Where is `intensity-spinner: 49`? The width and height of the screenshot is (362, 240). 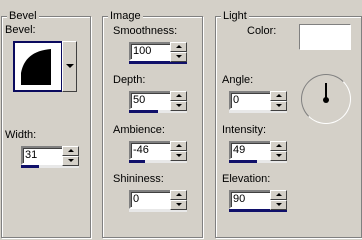 intensity-spinner: 49 is located at coordinates (258, 152).